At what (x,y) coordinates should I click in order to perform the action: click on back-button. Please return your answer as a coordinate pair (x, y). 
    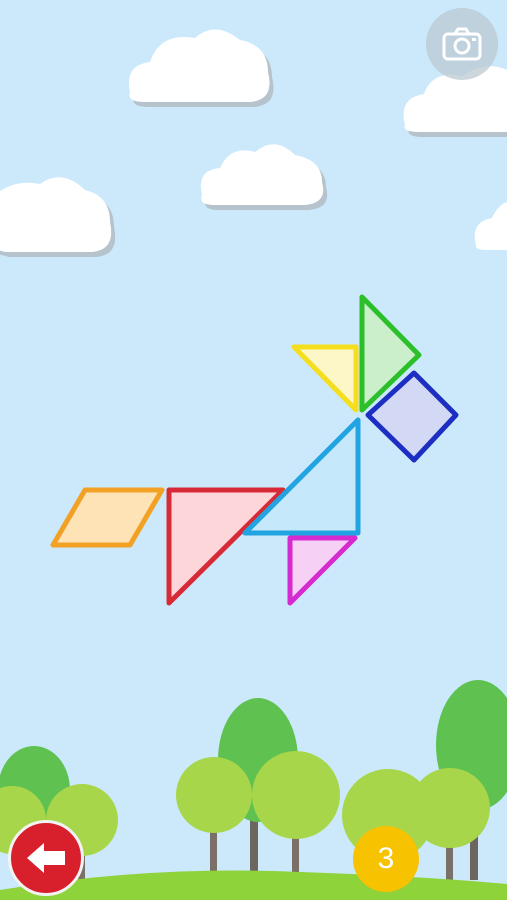
    Looking at the image, I should click on (46, 858).